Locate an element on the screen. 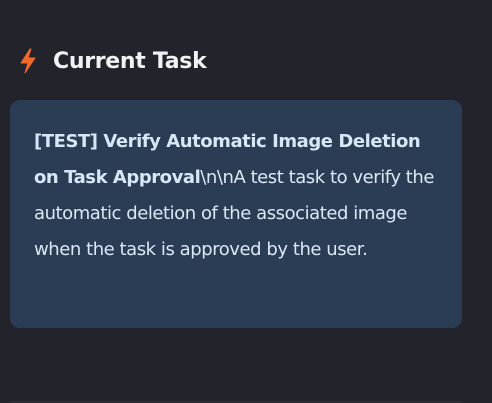 This screenshot has height=403, width=492. current-task-header: Current Task is located at coordinates (113, 61).